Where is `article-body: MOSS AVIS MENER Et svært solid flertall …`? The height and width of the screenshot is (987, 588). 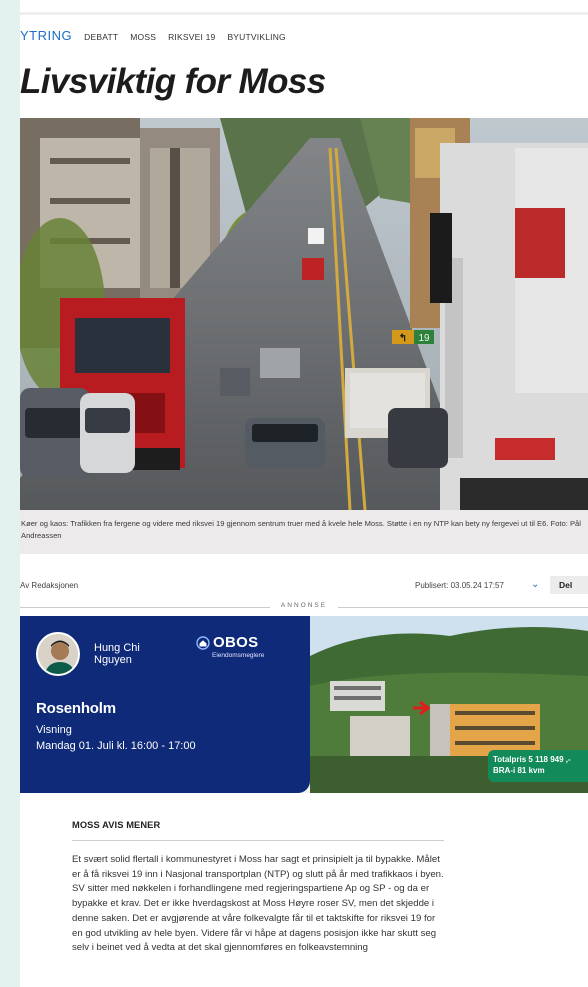 article-body: MOSS AVIS MENER Et svært solid flertall … is located at coordinates (258, 888).